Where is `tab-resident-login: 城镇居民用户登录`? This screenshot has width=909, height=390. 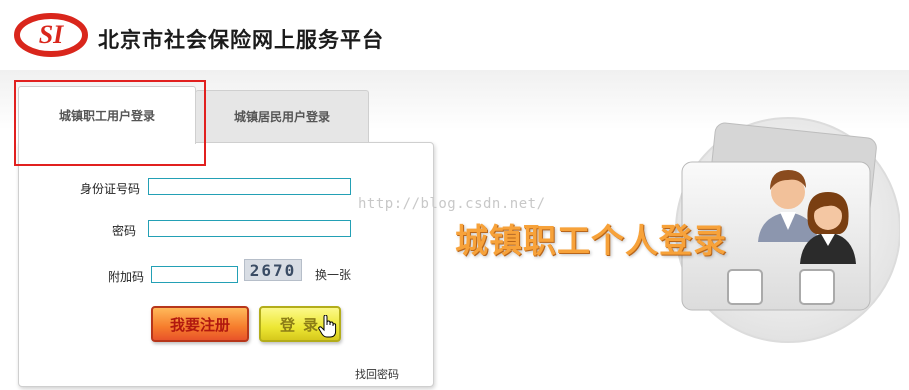 tab-resident-login: 城镇居民用户登录 is located at coordinates (282, 116).